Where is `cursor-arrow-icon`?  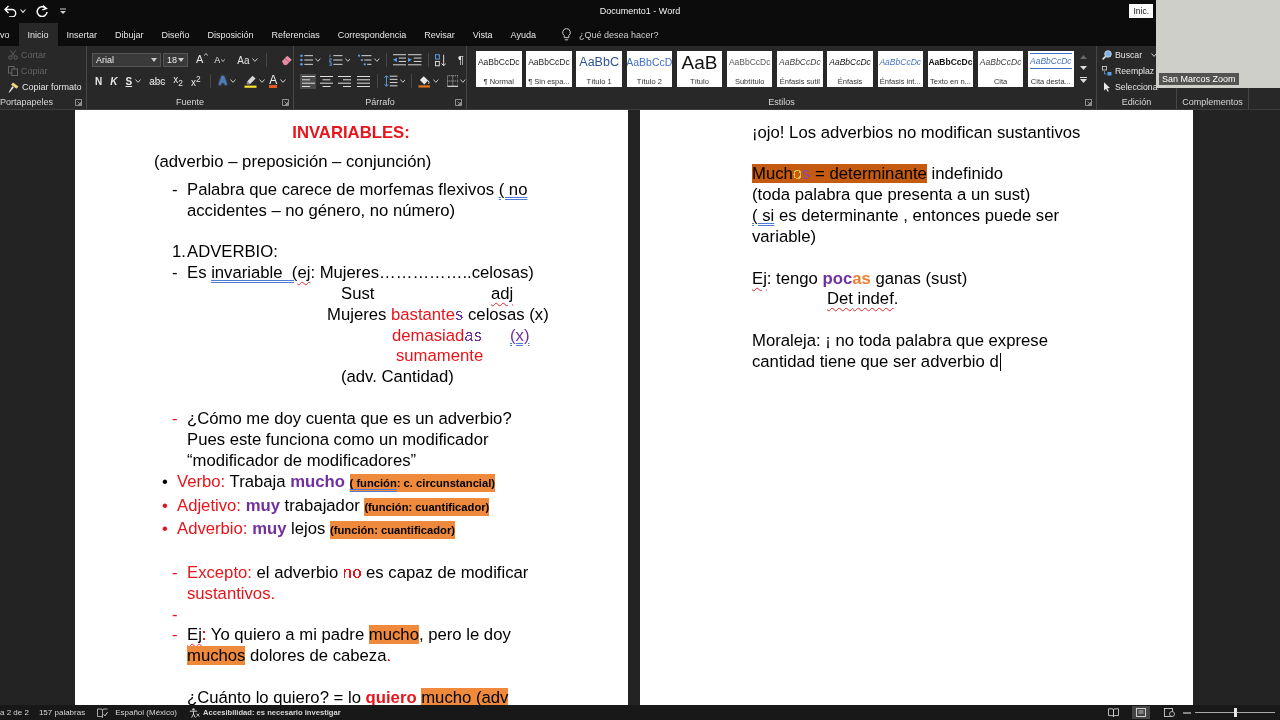 cursor-arrow-icon is located at coordinates (1107, 87).